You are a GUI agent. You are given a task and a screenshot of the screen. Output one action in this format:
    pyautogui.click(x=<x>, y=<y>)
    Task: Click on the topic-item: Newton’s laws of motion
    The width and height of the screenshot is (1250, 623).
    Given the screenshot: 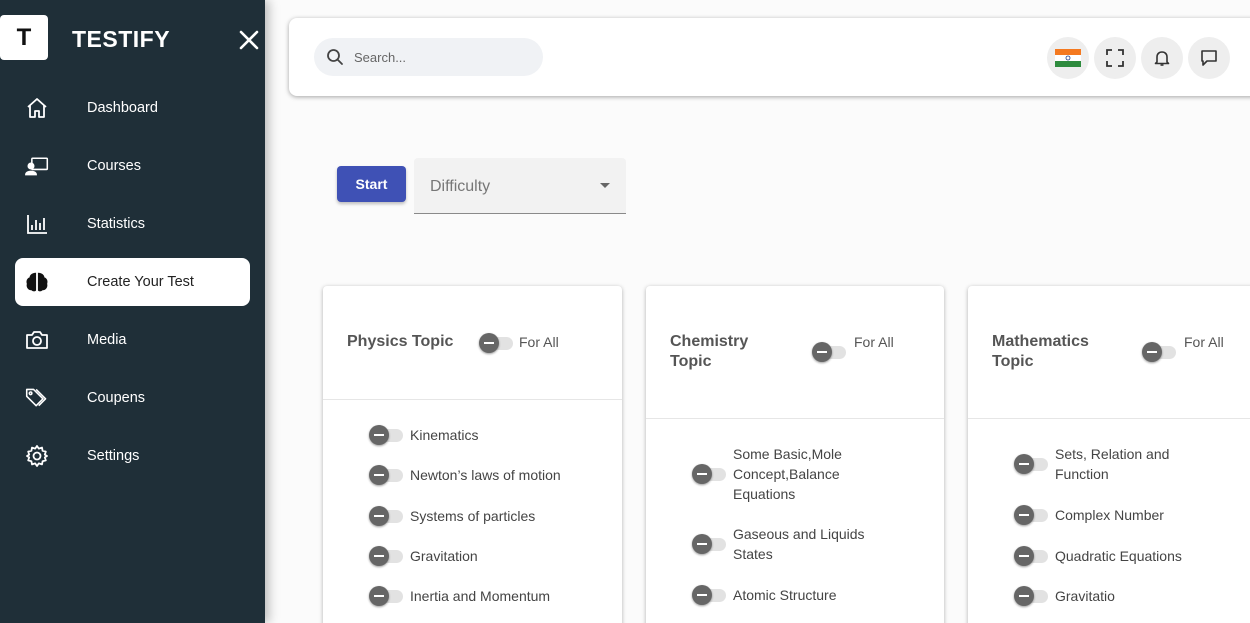 What is the action you would take?
    pyautogui.click(x=465, y=475)
    